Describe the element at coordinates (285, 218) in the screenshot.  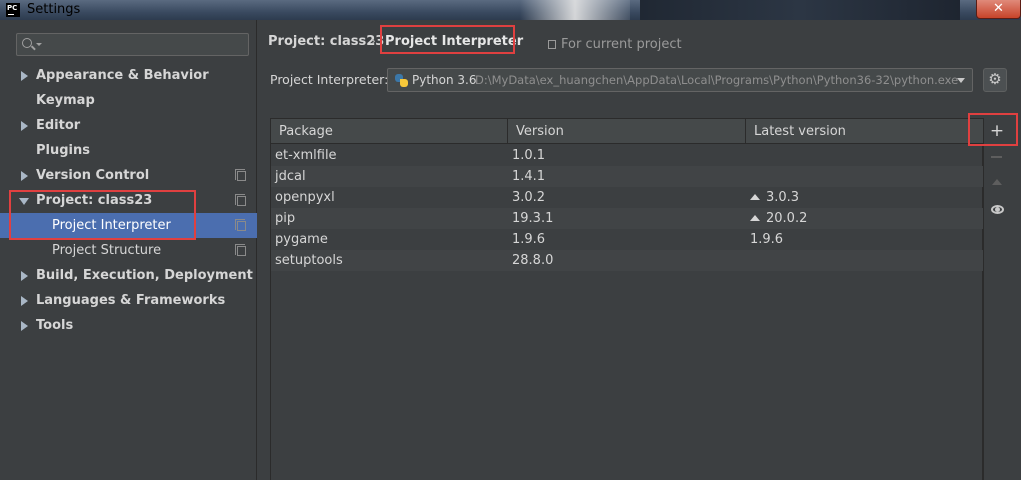
I see `package-name: pip` at that location.